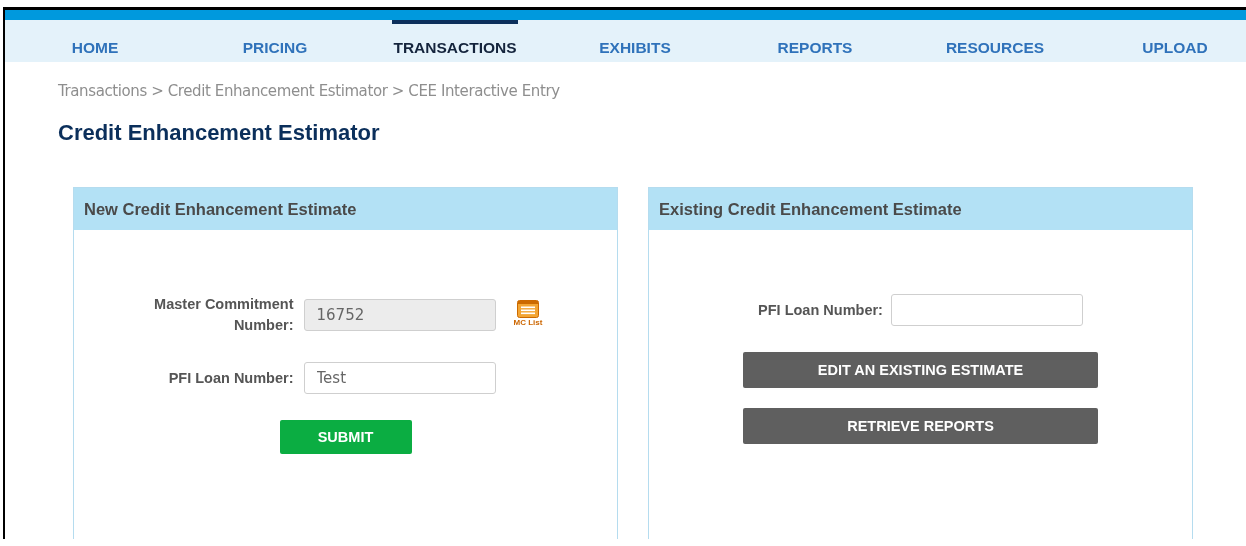 Image resolution: width=1246 pixels, height=546 pixels. I want to click on nav-tab: RESOURCES, so click(995, 41).